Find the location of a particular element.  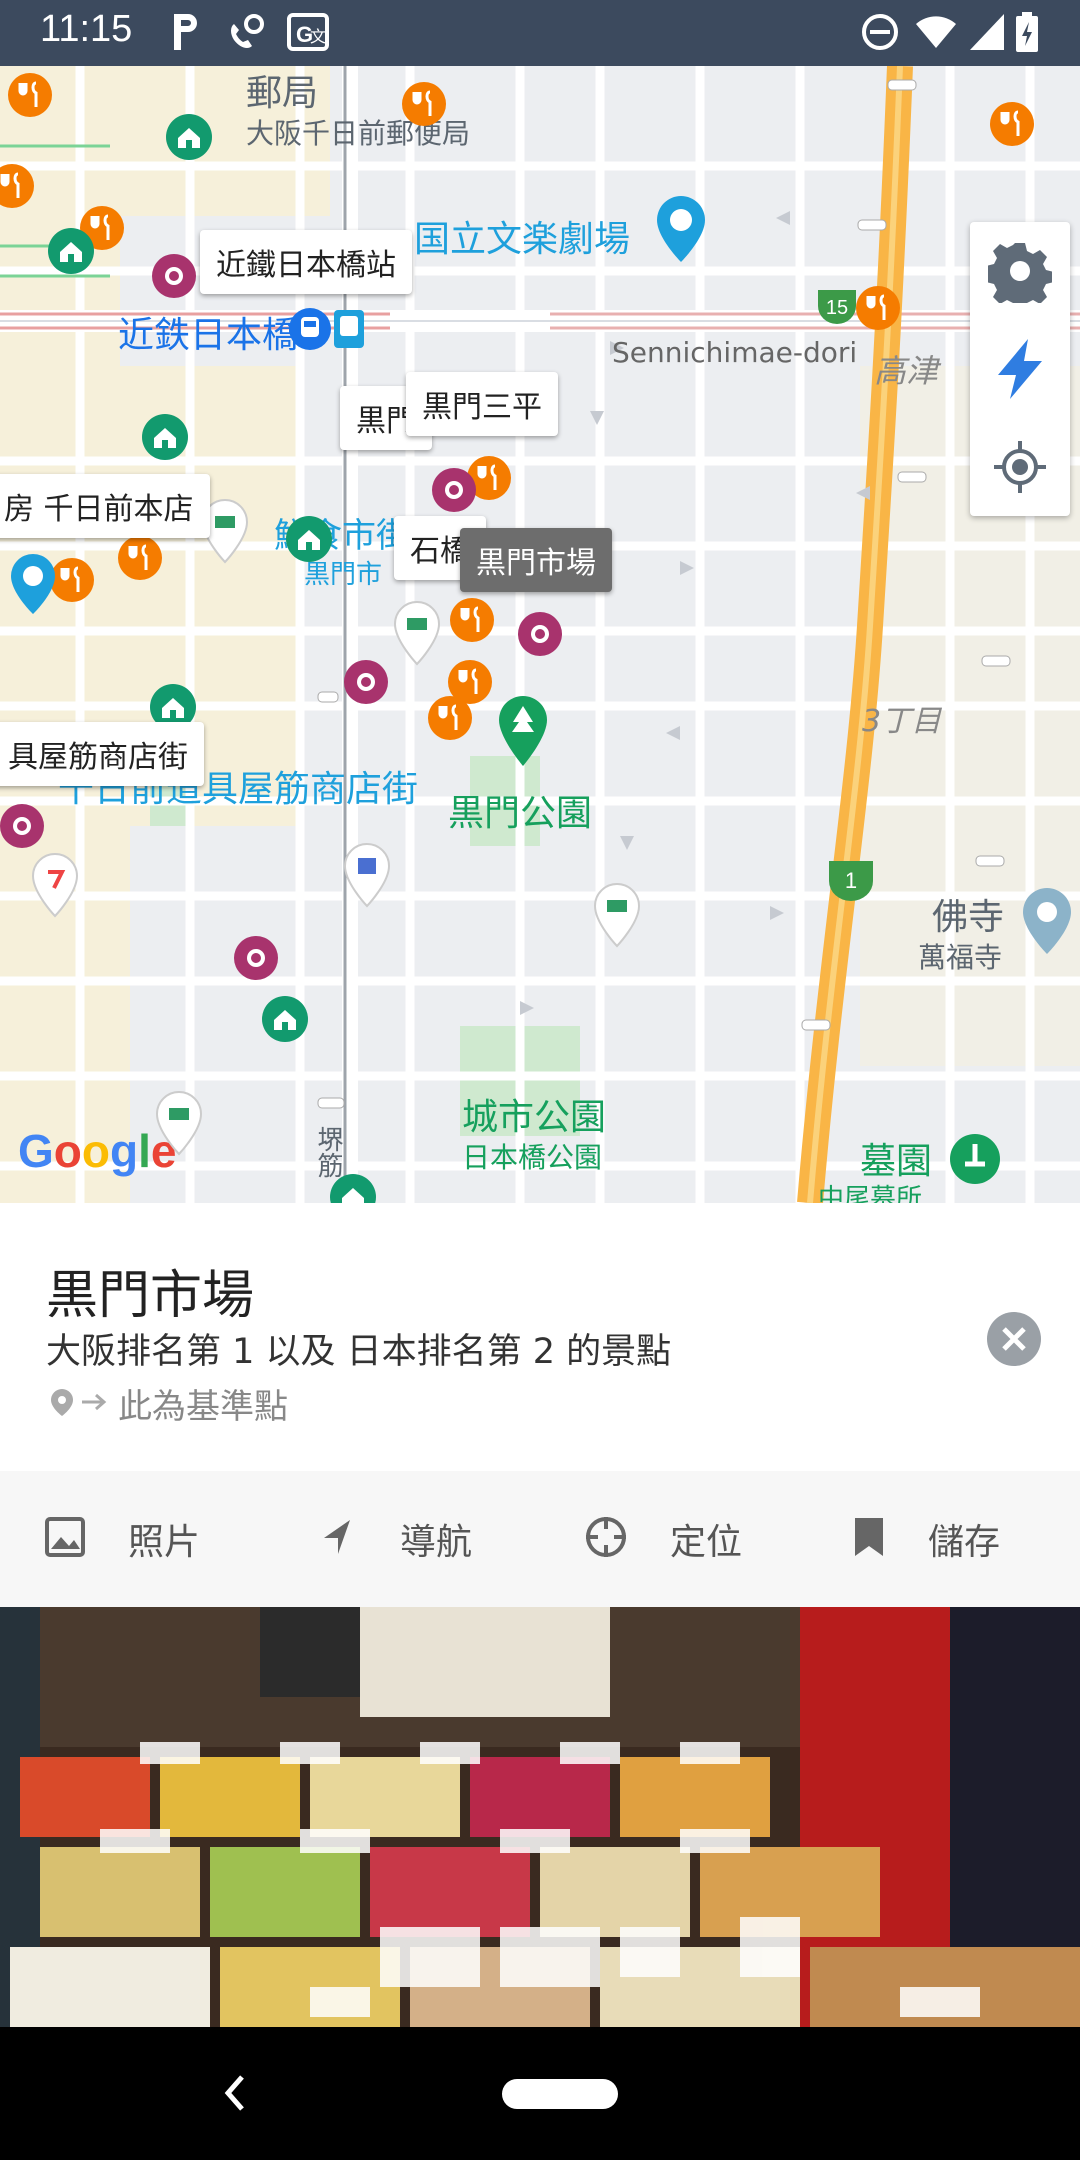

route-shield: 1 is located at coordinates (851, 882).